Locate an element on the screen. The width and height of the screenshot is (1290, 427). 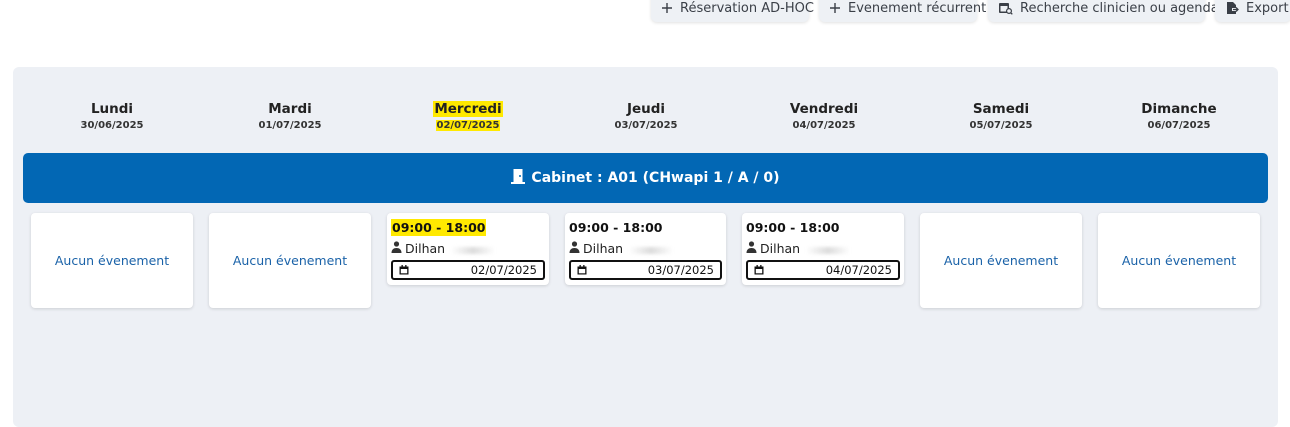
door-icon is located at coordinates (518, 178).